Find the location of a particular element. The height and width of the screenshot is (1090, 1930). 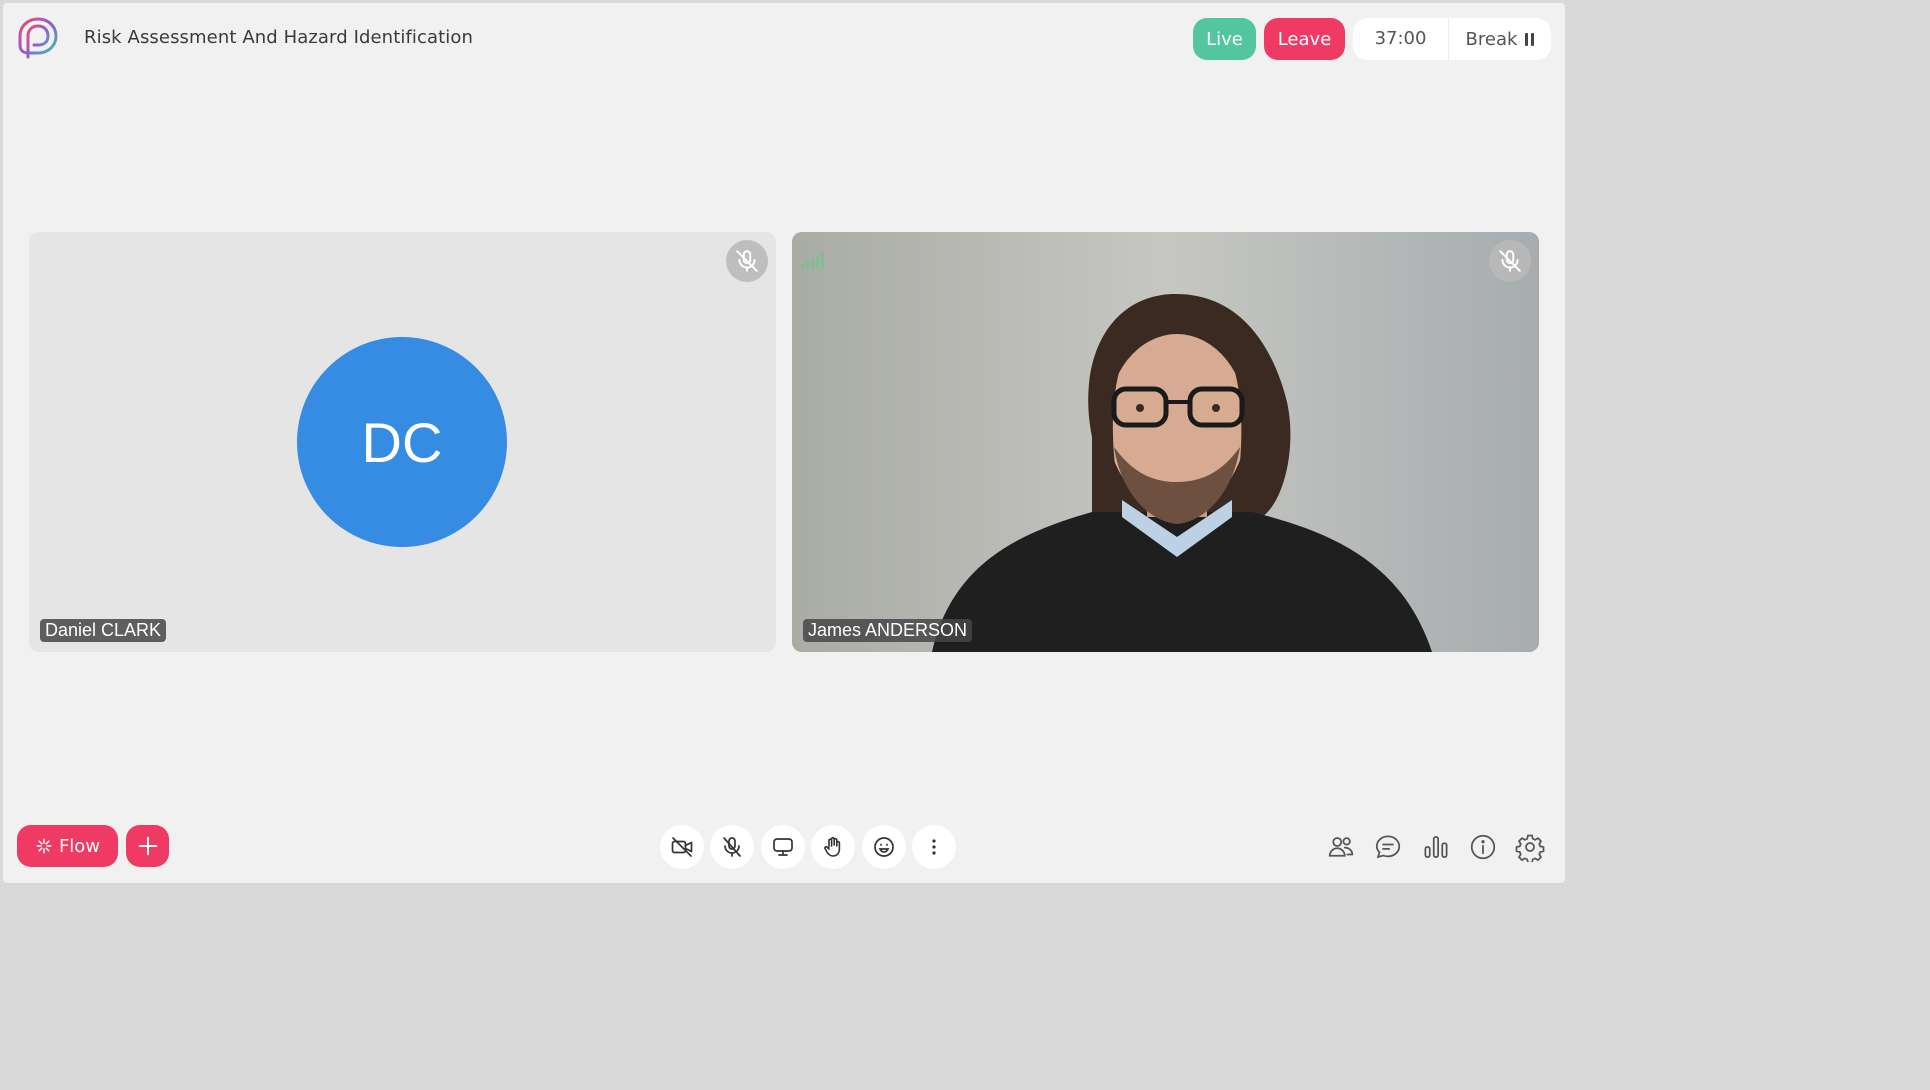

break-label: Break is located at coordinates (1491, 39).